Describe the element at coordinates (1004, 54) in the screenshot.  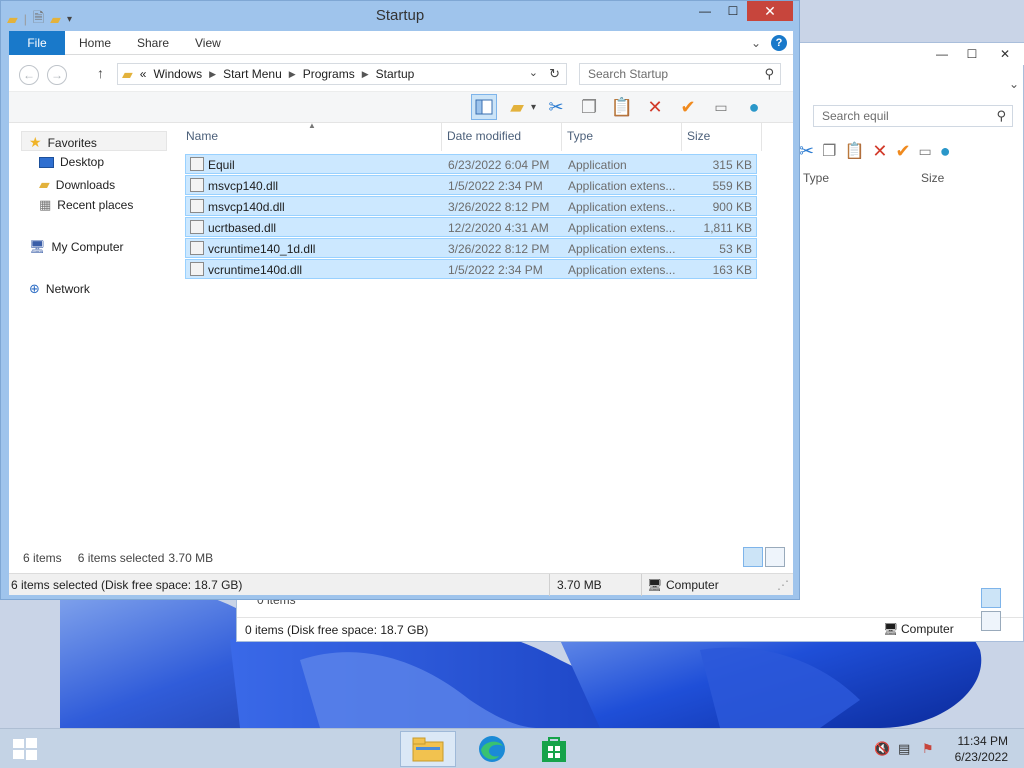
I see `back-close-button: ✕` at that location.